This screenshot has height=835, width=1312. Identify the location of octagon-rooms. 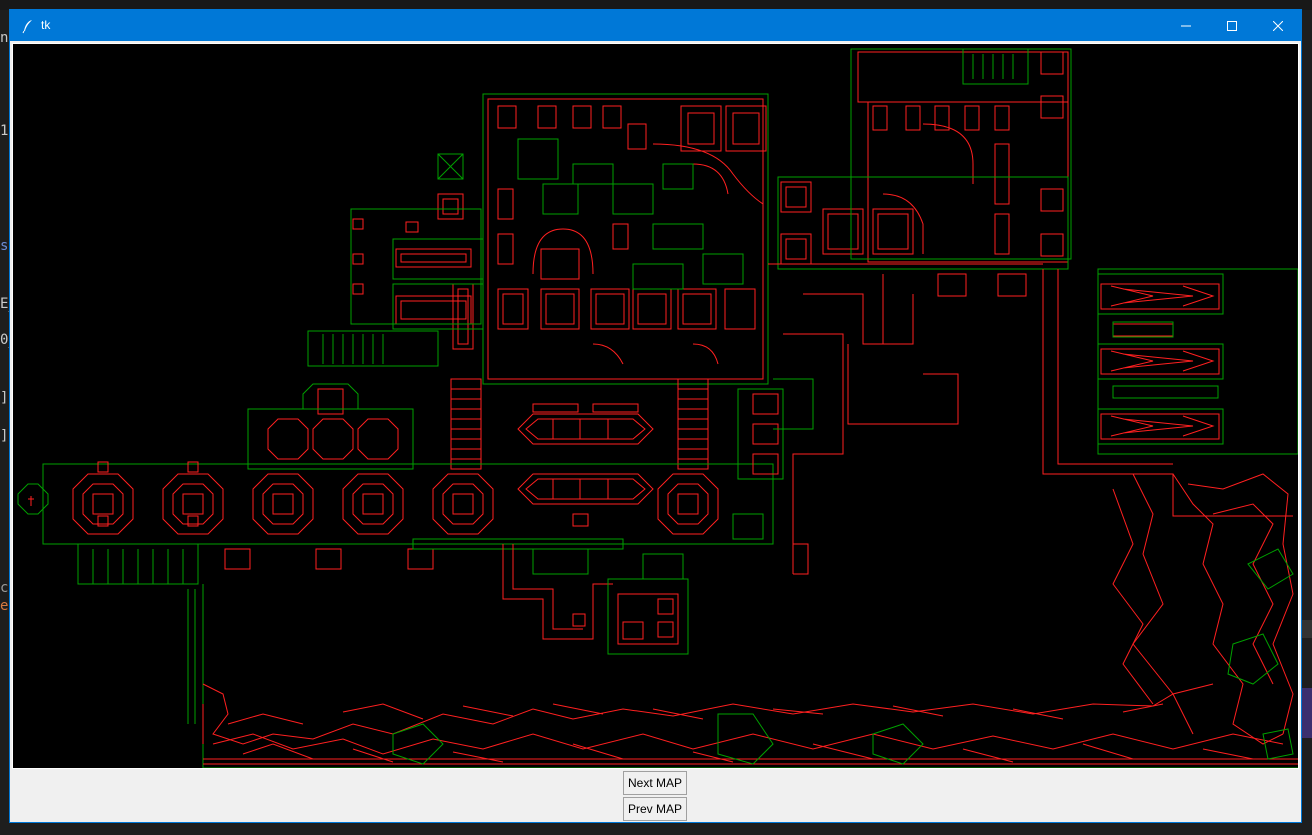
(395, 476).